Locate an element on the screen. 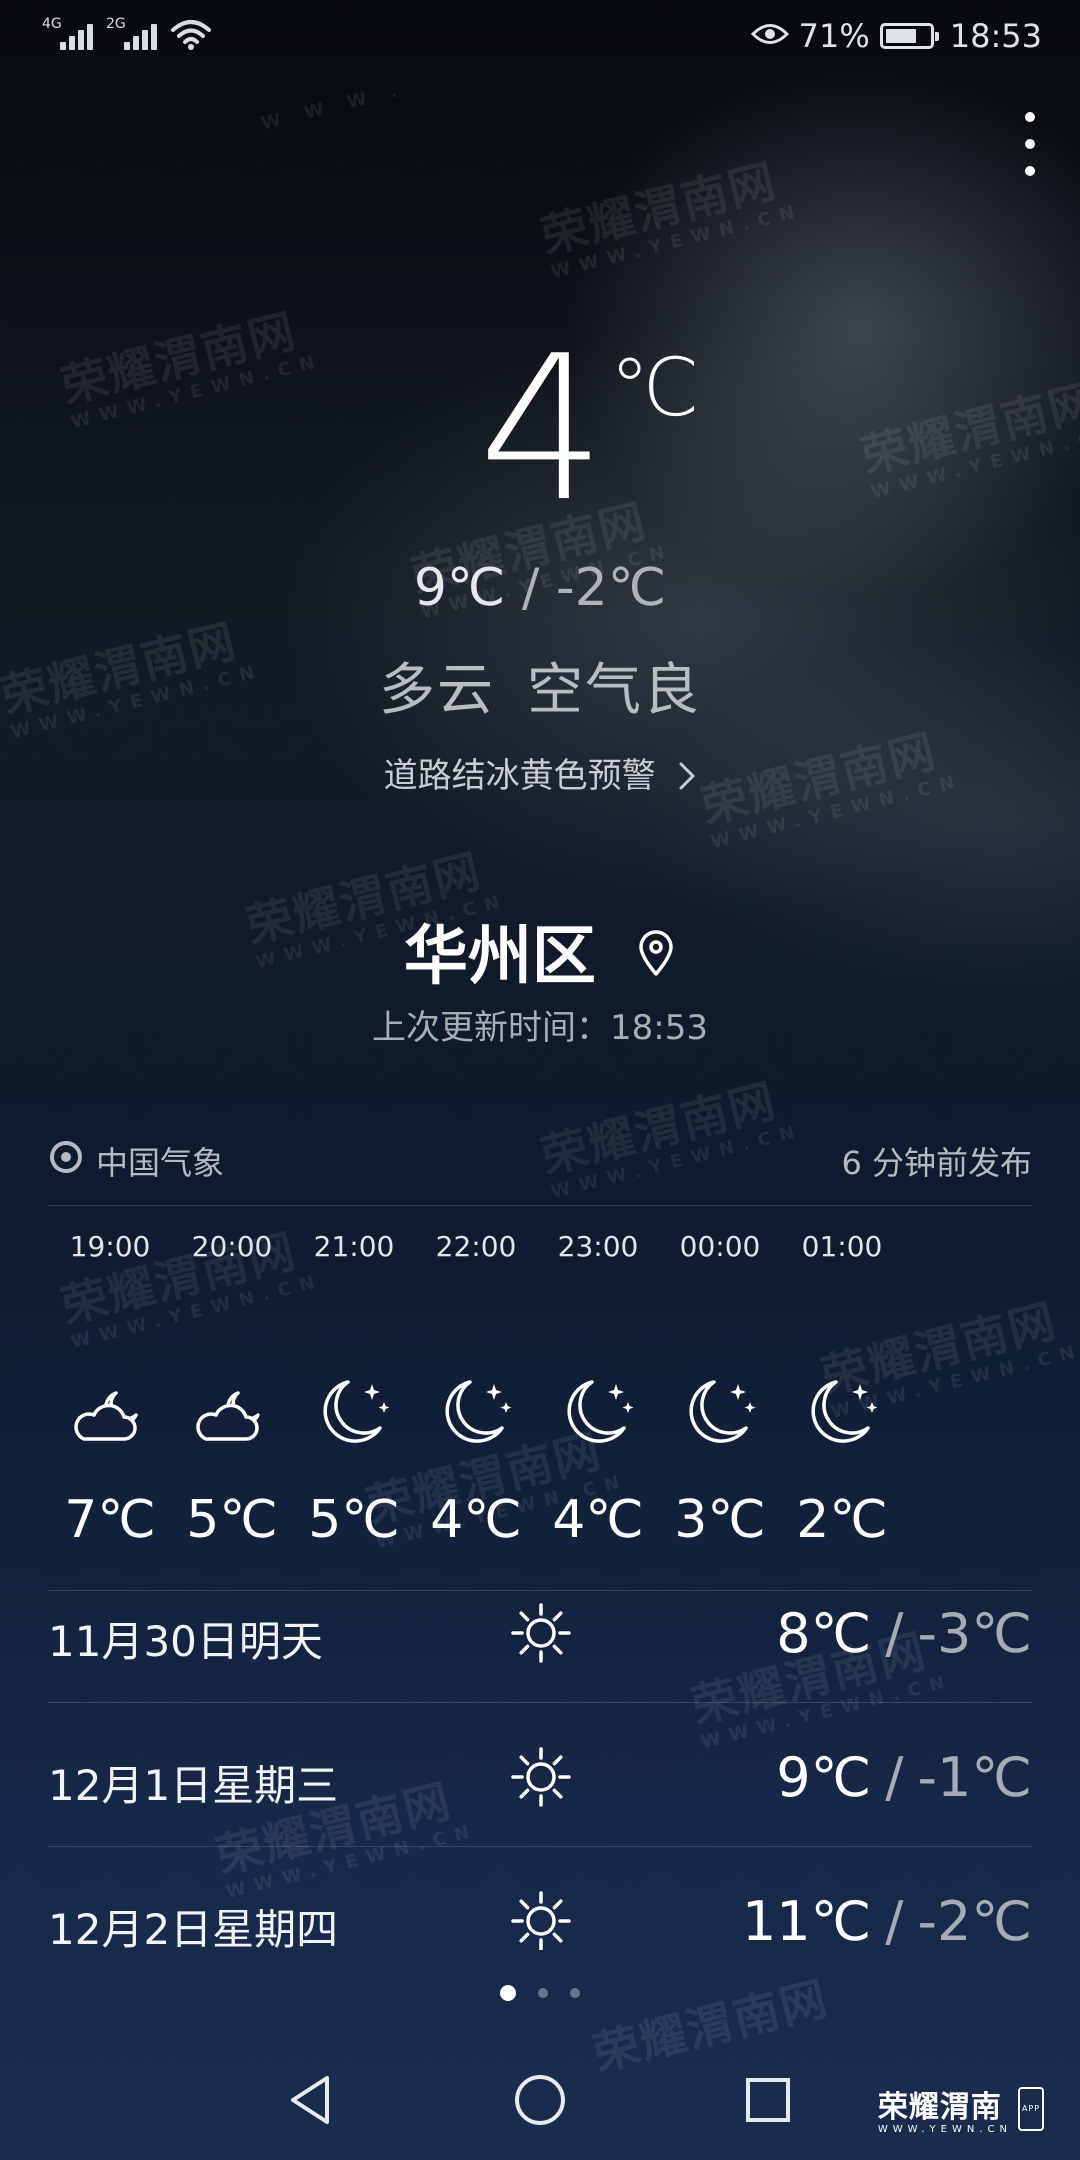  daily-forecast-row: 12月1日星期三 9℃ / -1℃ is located at coordinates (540, 1774).